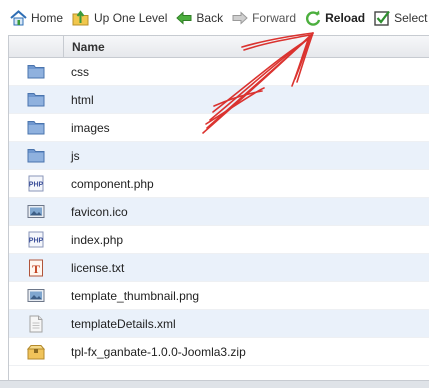 This screenshot has height=388, width=429. Describe the element at coordinates (36, 46) in the screenshot. I see `icon-column-header` at that location.